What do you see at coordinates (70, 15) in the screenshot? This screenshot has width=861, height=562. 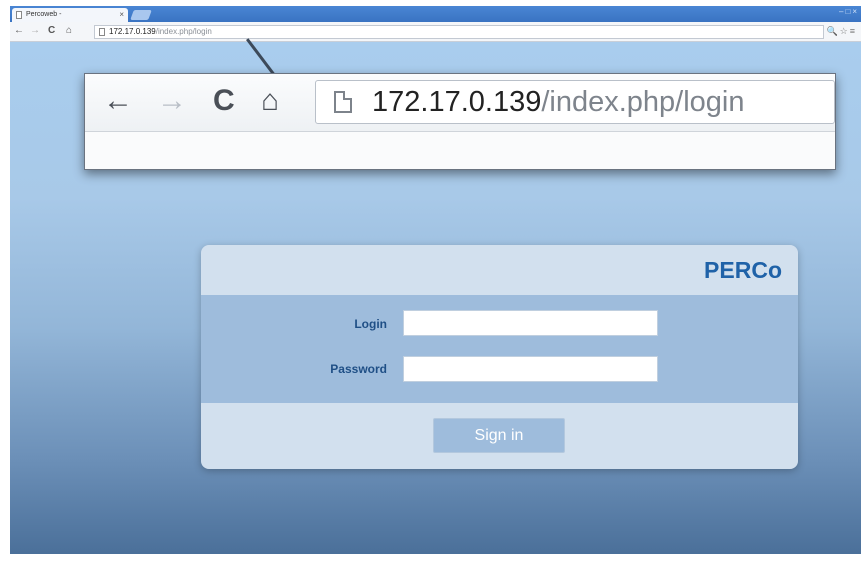 I see `browser-tab: Percoweb - ×` at bounding box center [70, 15].